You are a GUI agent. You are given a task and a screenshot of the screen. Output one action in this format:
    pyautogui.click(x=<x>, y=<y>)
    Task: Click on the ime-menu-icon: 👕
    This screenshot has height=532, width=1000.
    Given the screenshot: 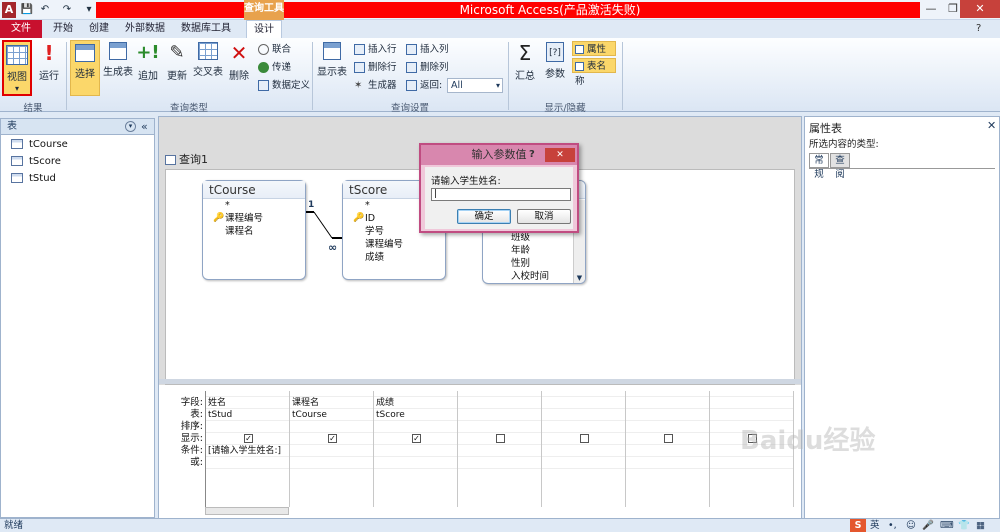 What is the action you would take?
    pyautogui.click(x=964, y=525)
    